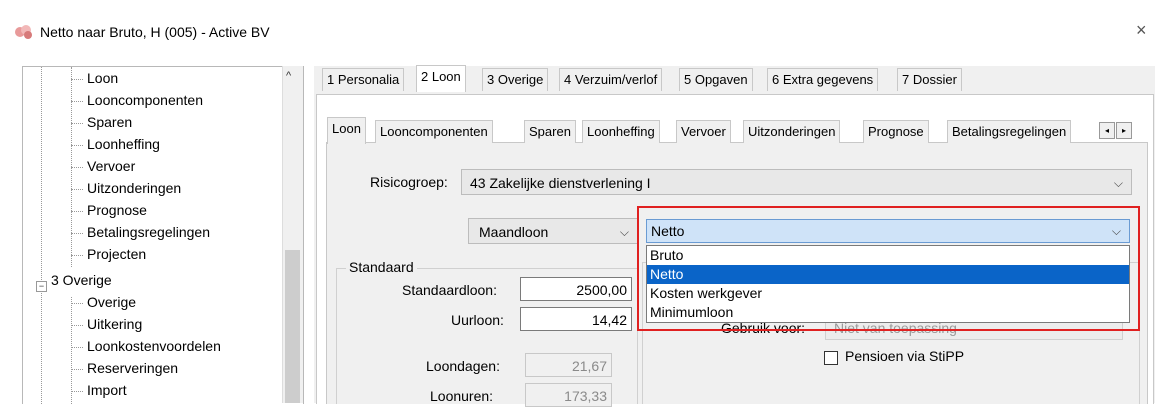 The height and width of the screenshot is (408, 1155). What do you see at coordinates (148, 232) in the screenshot?
I see `tree-item-betalingsregelingen: Betalingsregelingen` at bounding box center [148, 232].